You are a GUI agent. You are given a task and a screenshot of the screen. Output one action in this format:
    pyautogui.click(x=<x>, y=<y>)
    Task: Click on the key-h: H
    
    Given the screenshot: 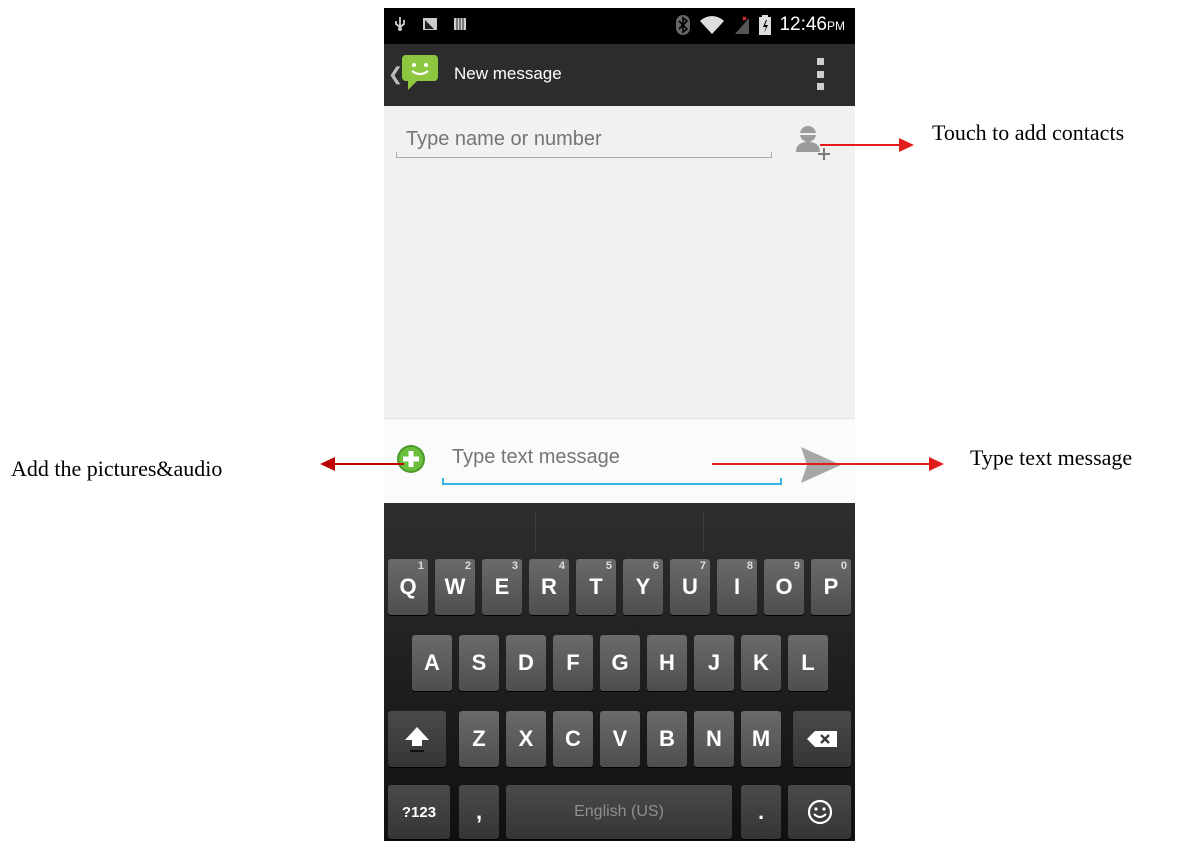 What is the action you would take?
    pyautogui.click(x=667, y=663)
    